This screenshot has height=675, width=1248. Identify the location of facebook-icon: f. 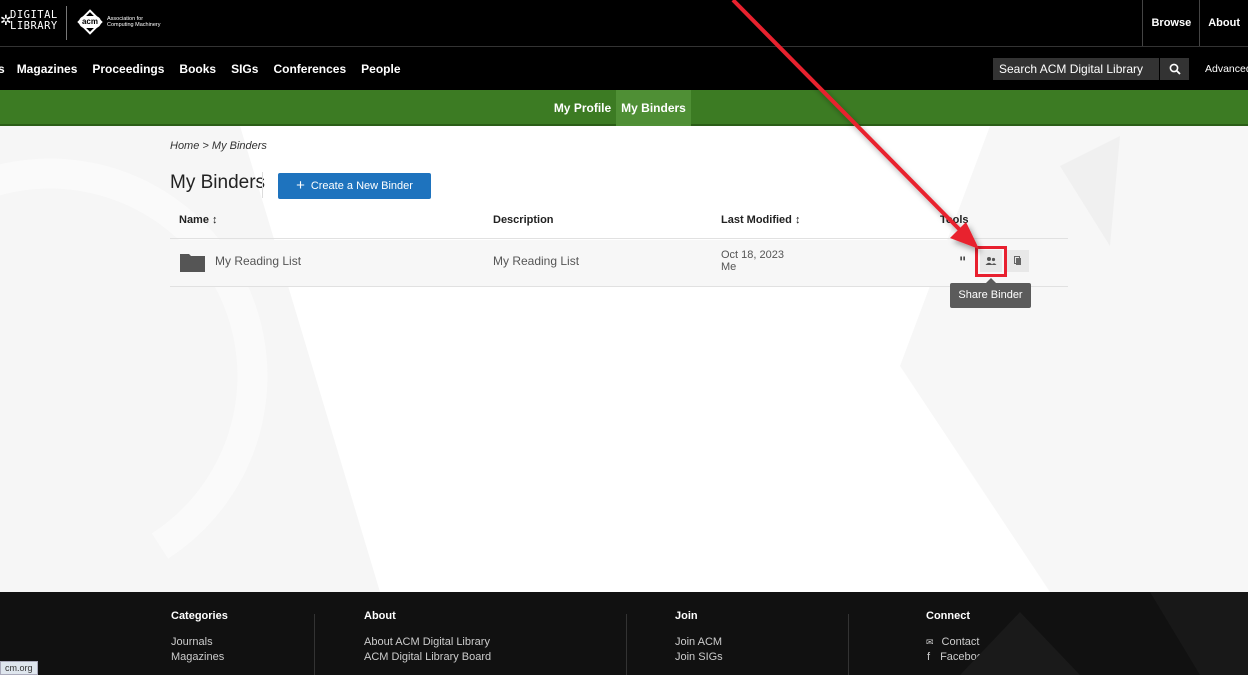
(929, 657).